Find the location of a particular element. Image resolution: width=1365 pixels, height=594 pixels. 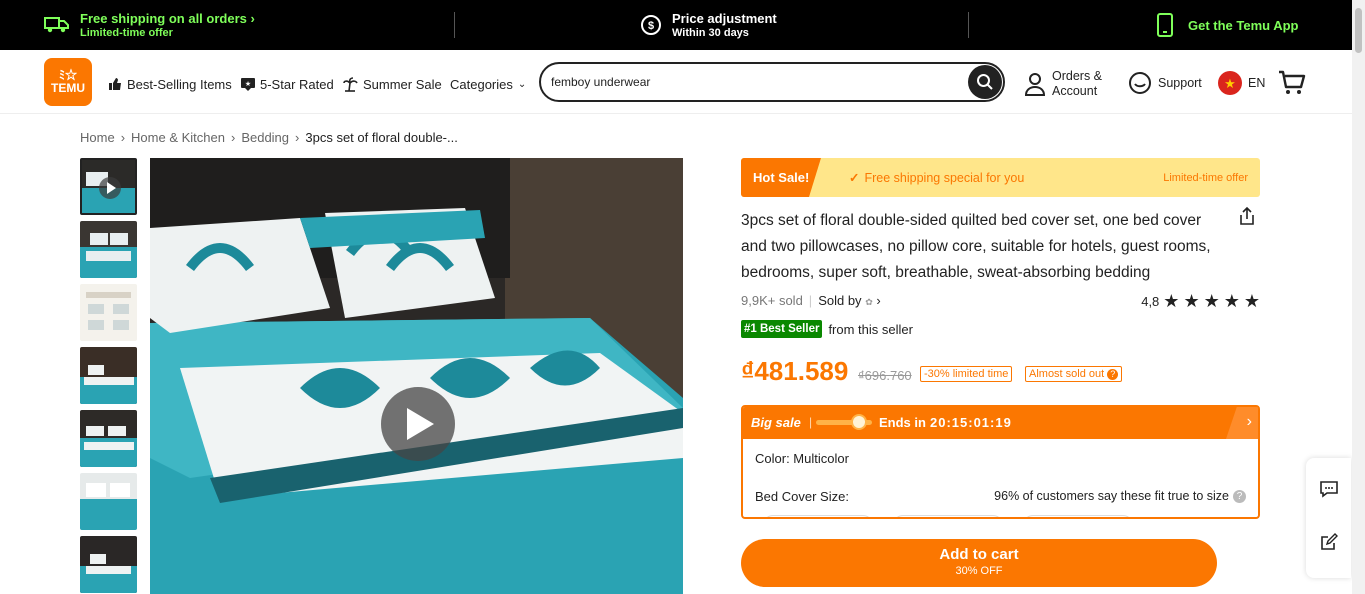

nav-summer-sale: Summer Sale is located at coordinates (392, 84).